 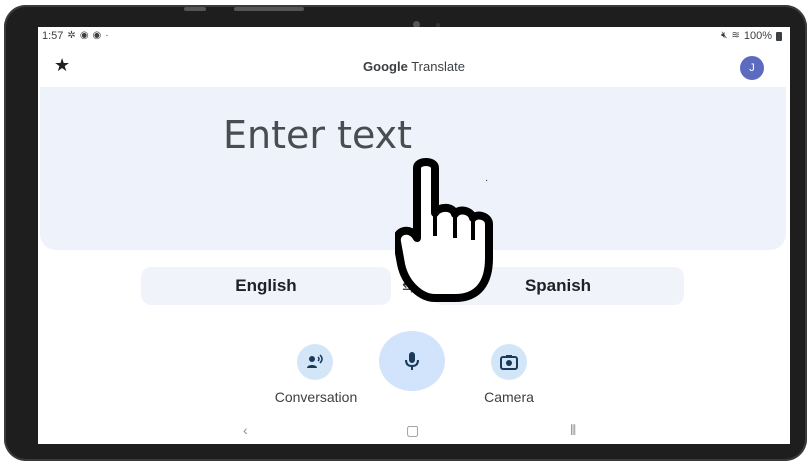 I want to click on wifi-icon: ≋, so click(x=735, y=35).